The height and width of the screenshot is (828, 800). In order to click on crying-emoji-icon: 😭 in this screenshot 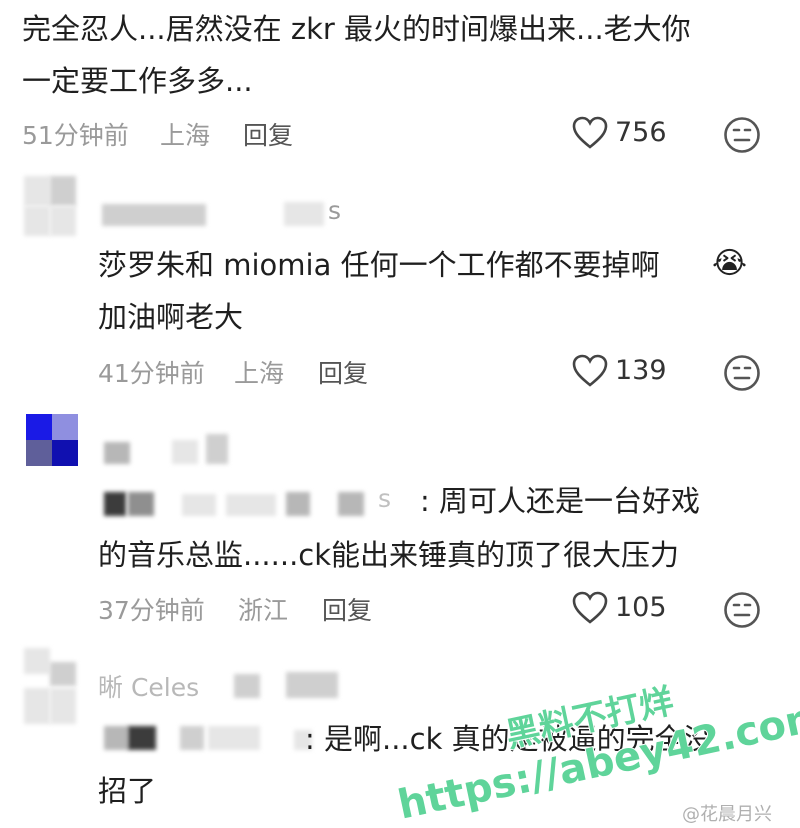, I will do `click(730, 263)`.